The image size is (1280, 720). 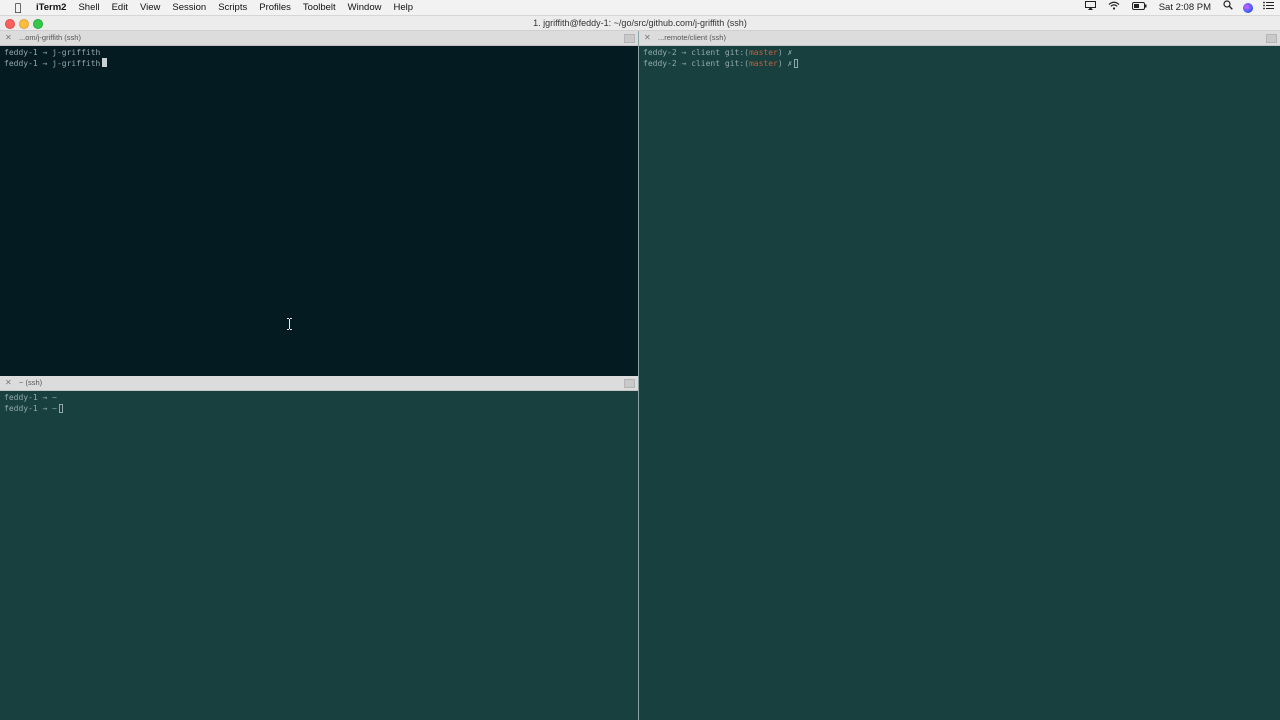 What do you see at coordinates (692, 37) in the screenshot?
I see `pane-tab-label: ...remote/client (ssh)` at bounding box center [692, 37].